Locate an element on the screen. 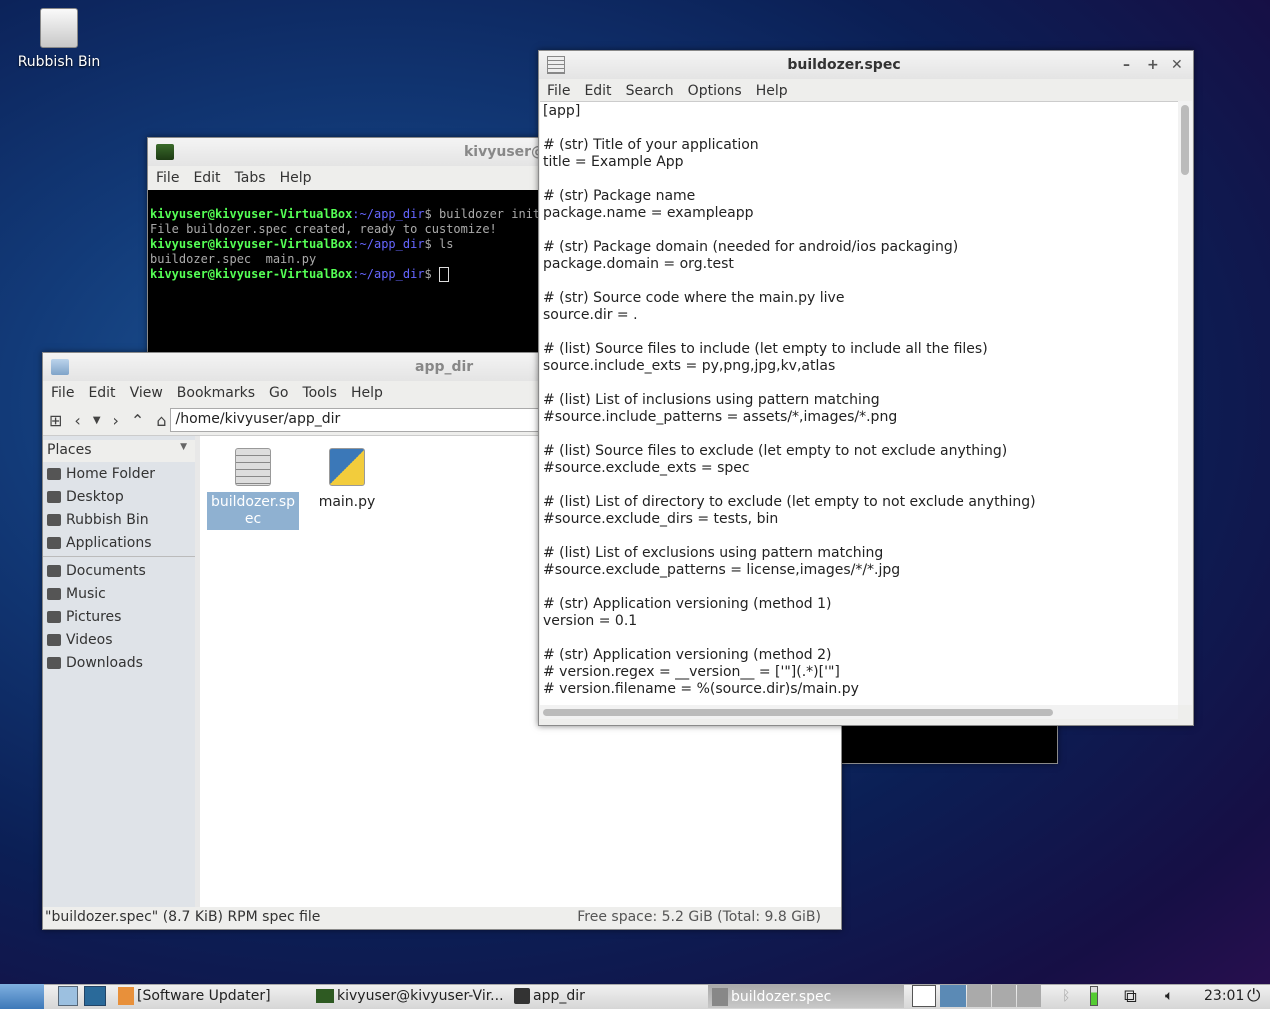 The width and height of the screenshot is (1270, 1009). history-dropdown-icon: ▼ is located at coordinates (97, 420).